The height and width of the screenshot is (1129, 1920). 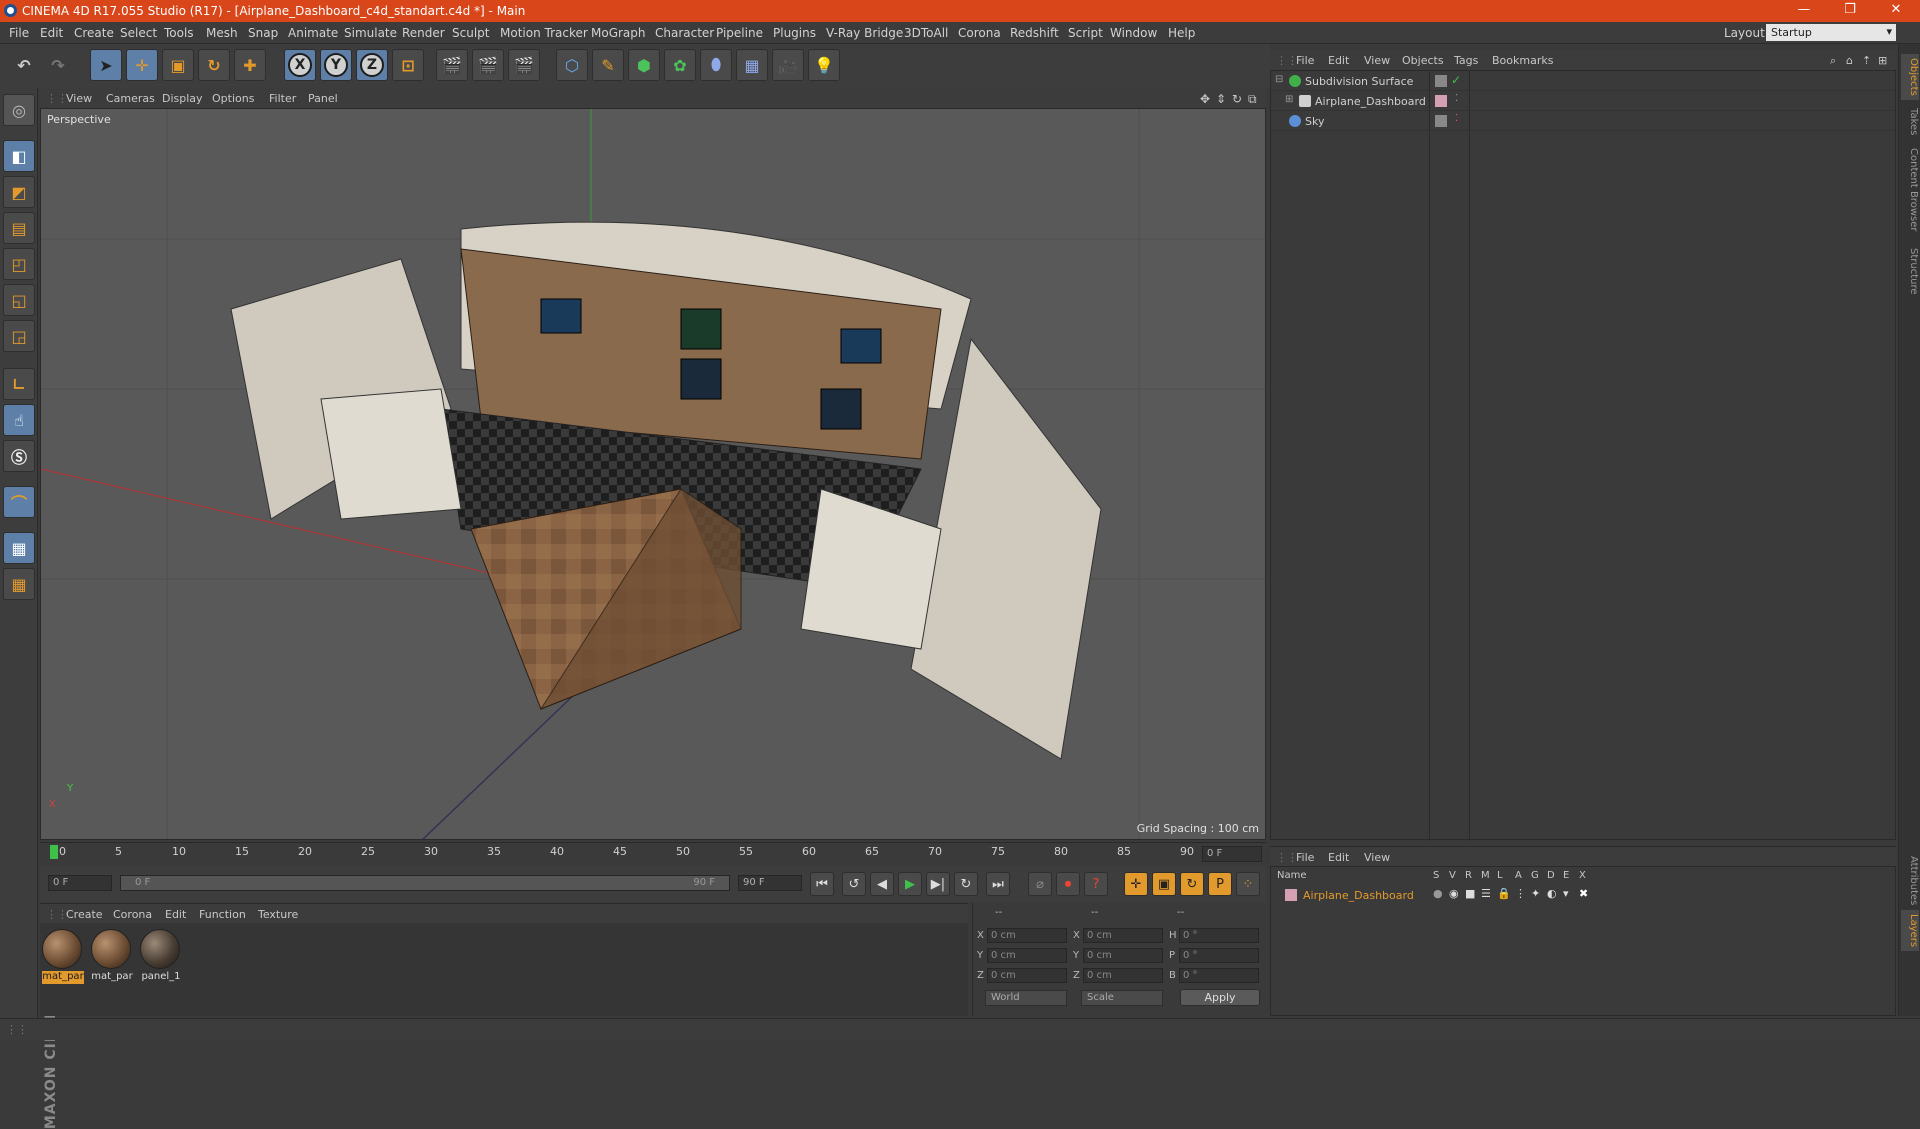 What do you see at coordinates (680, 65) in the screenshot?
I see `cloner-icon: ✿` at bounding box center [680, 65].